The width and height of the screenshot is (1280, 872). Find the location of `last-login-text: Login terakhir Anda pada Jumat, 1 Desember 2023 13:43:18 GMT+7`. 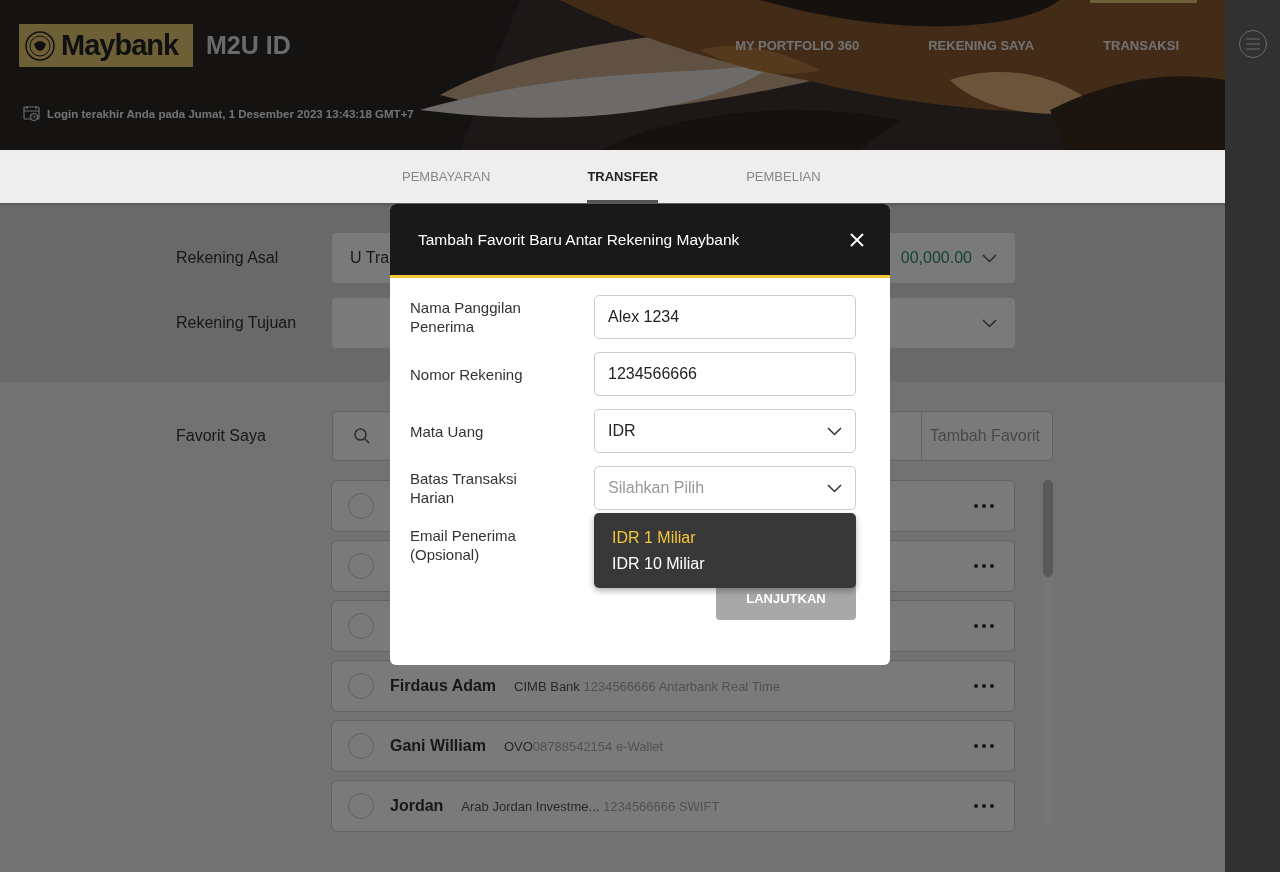

last-login-text: Login terakhir Anda pada Jumat, 1 Desember 2023 13:43:18 GMT+7 is located at coordinates (230, 113).